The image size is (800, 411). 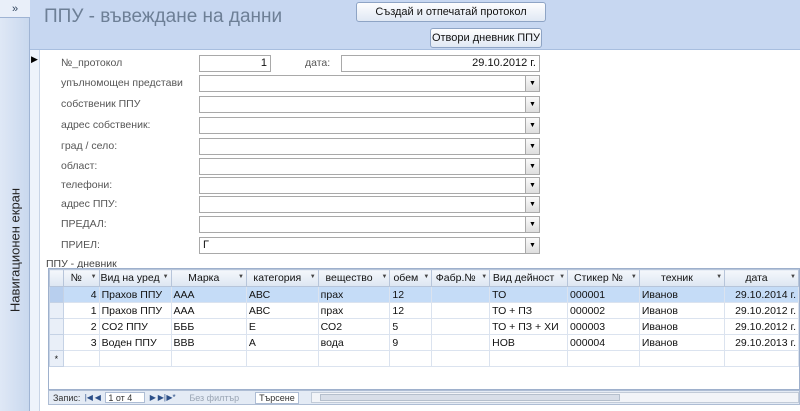 What do you see at coordinates (603, 278) in the screenshot?
I see `column-header: Стикер № ▼` at bounding box center [603, 278].